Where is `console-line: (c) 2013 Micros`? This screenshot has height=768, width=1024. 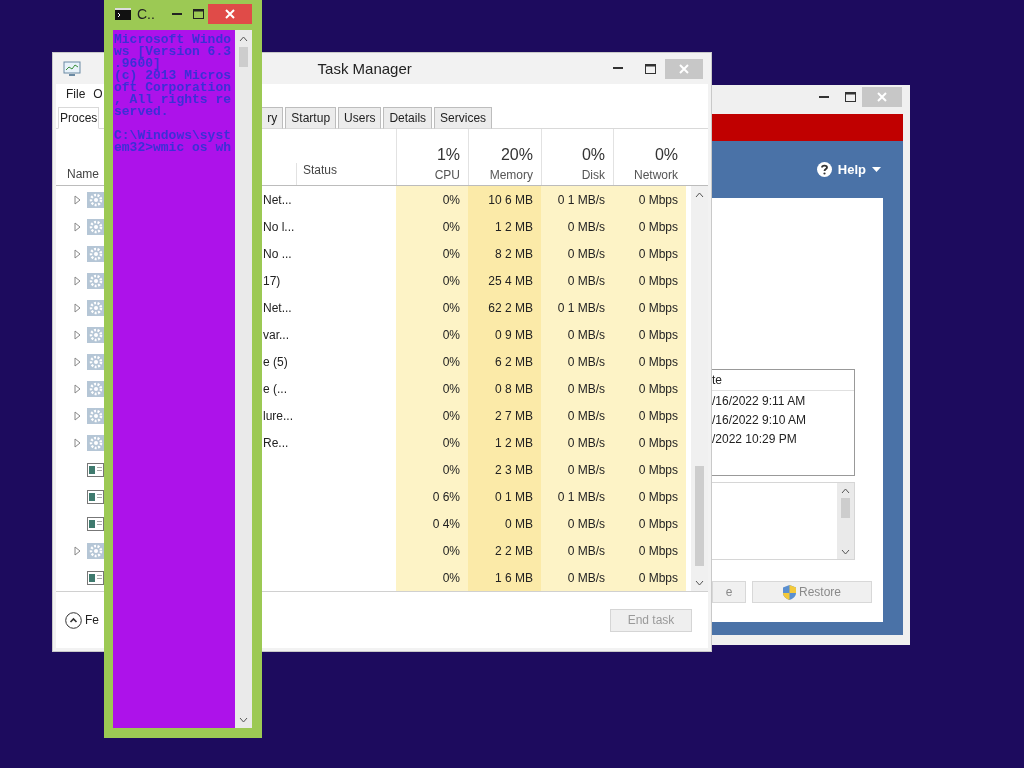 console-line: (c) 2013 Micros is located at coordinates (173, 76).